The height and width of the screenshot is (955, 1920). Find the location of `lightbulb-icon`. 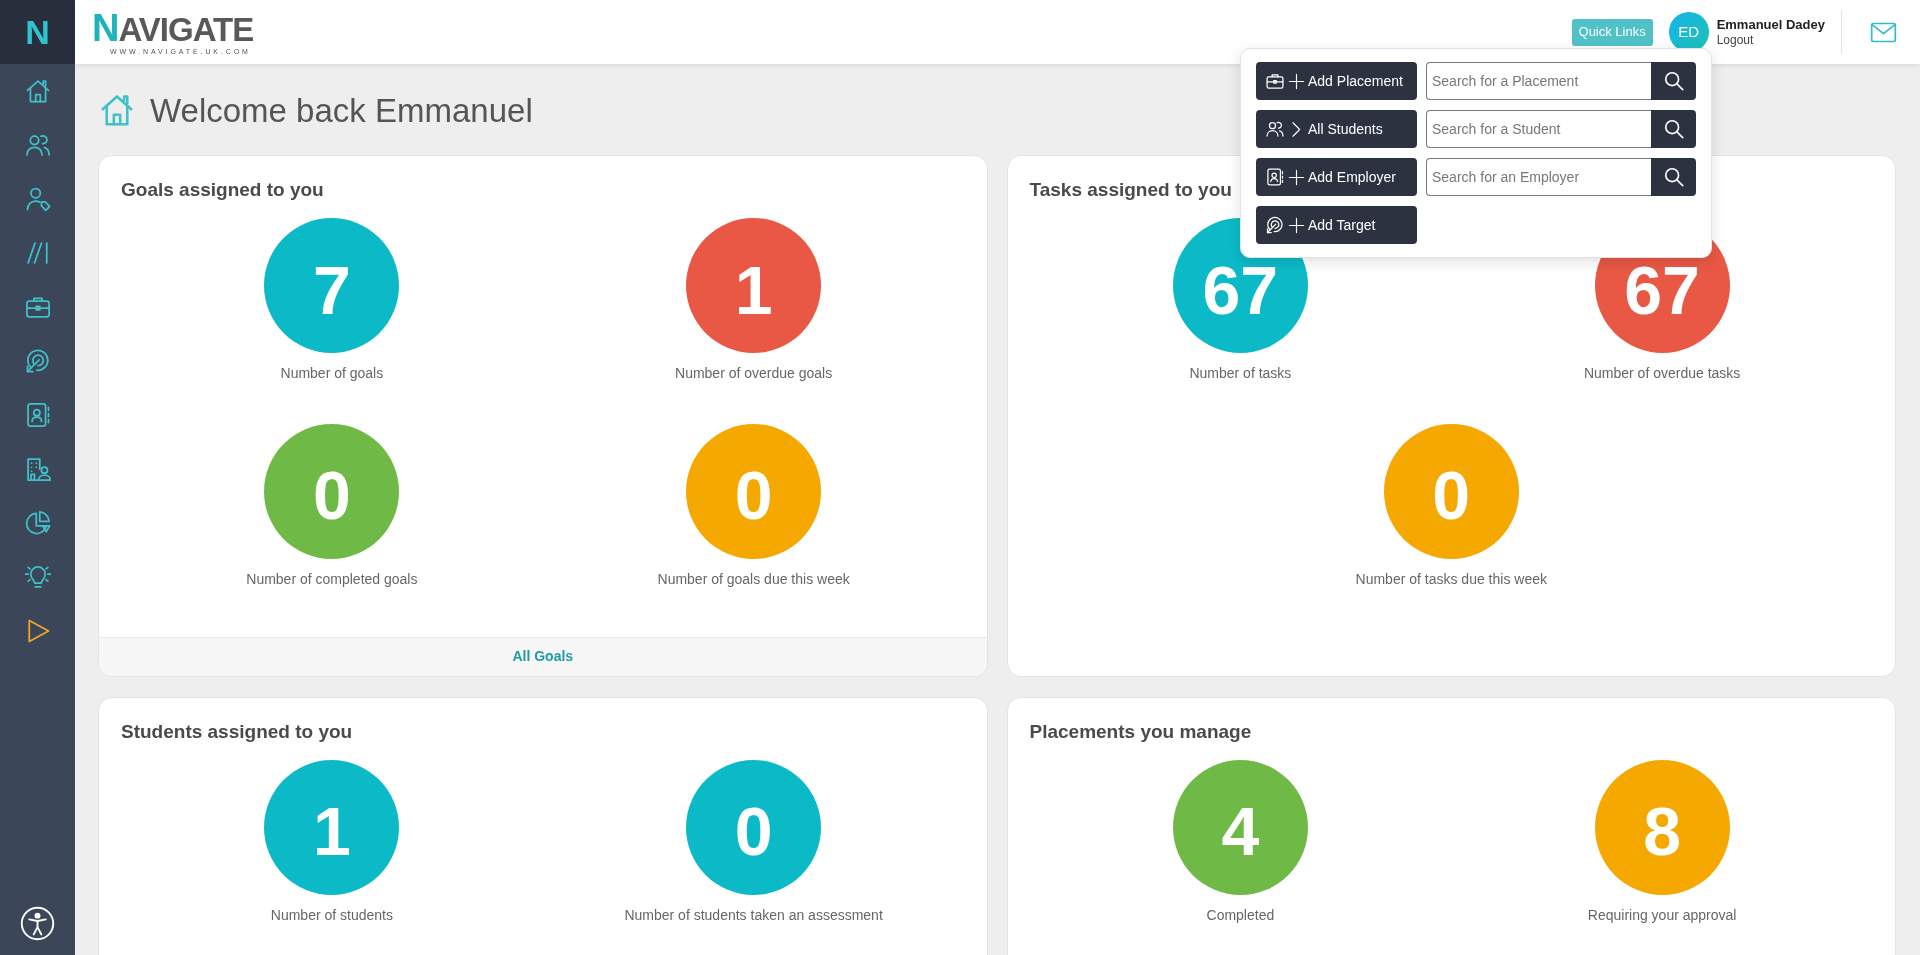

lightbulb-icon is located at coordinates (37, 577).